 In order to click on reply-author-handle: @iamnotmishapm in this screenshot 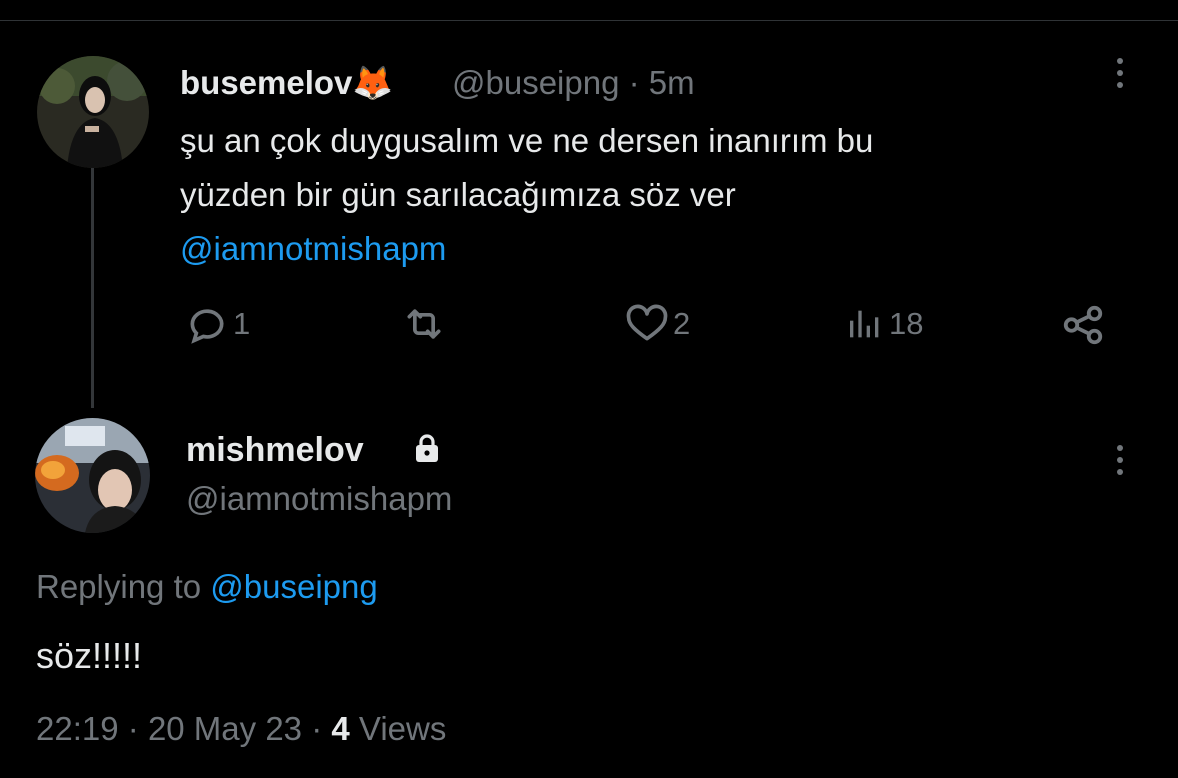, I will do `click(319, 499)`.